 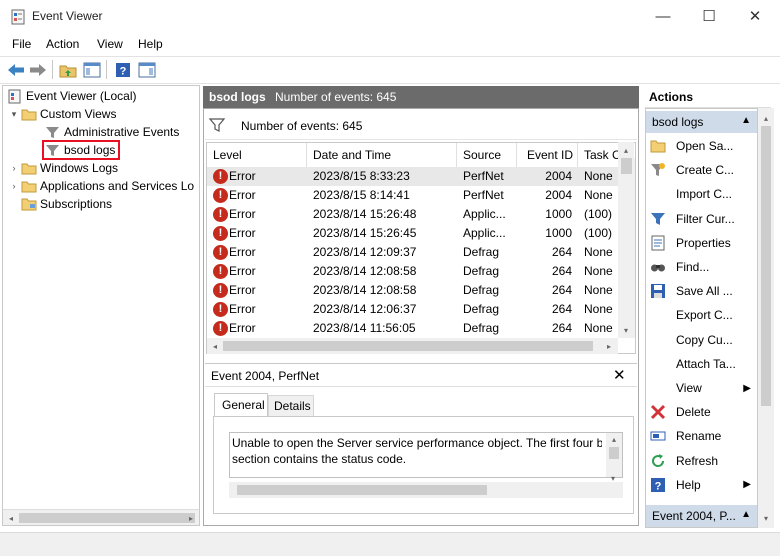 I want to click on filter-icon, so click(x=52, y=132).